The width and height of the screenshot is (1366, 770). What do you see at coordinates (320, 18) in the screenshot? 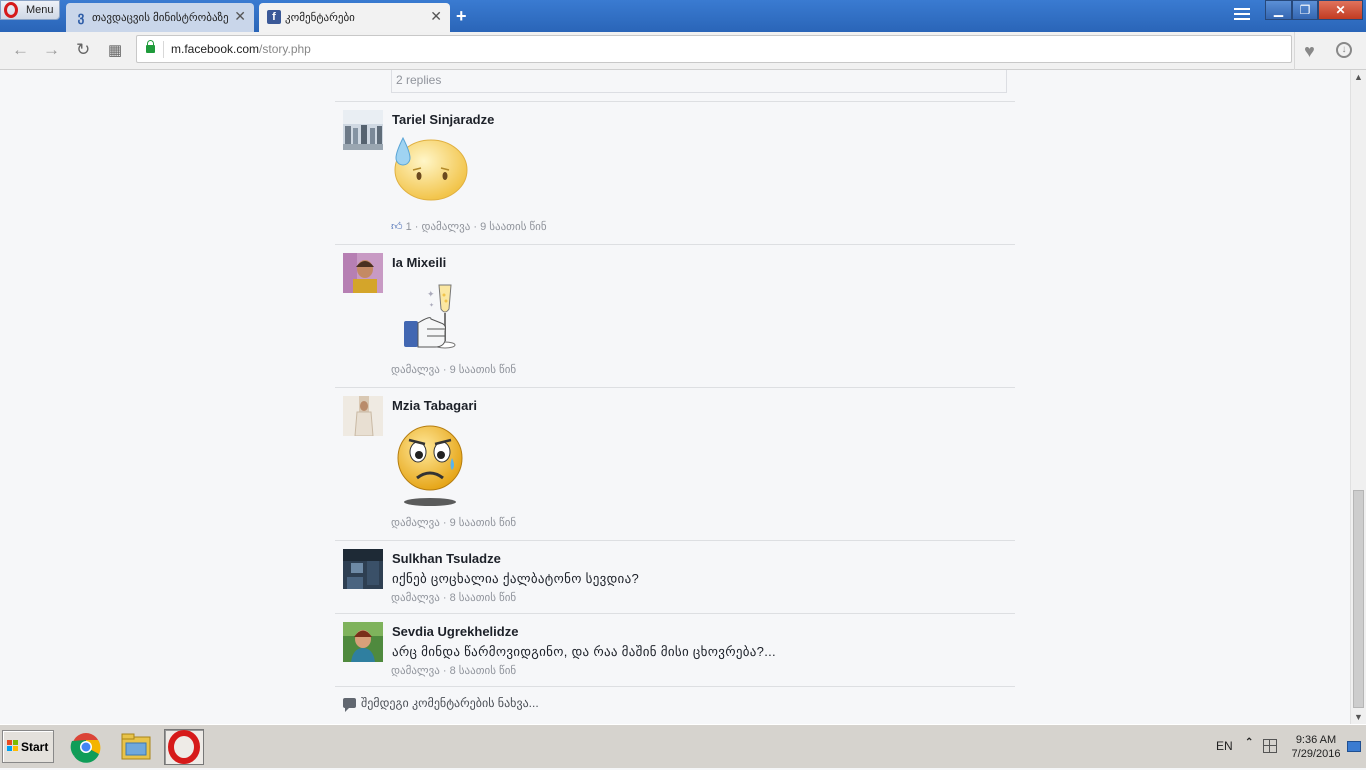
I see `tab-title: კომენტარები` at bounding box center [320, 18].